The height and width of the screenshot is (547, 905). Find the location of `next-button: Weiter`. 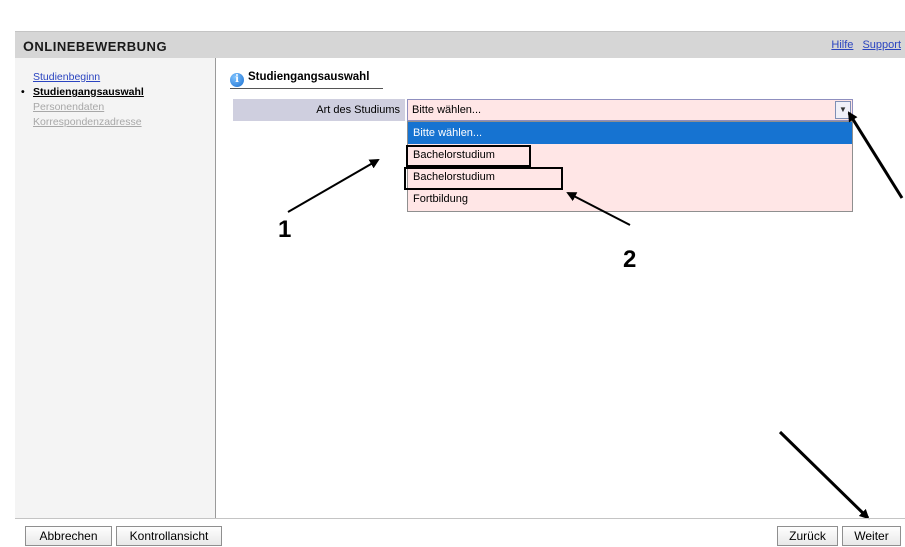

next-button: Weiter is located at coordinates (871, 536).